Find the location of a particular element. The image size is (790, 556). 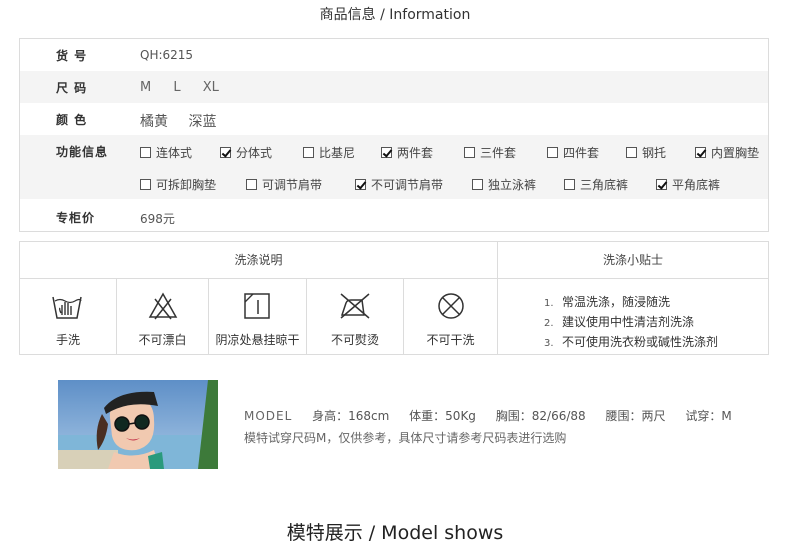

feature-label: 不可调节肩带 is located at coordinates (407, 185).